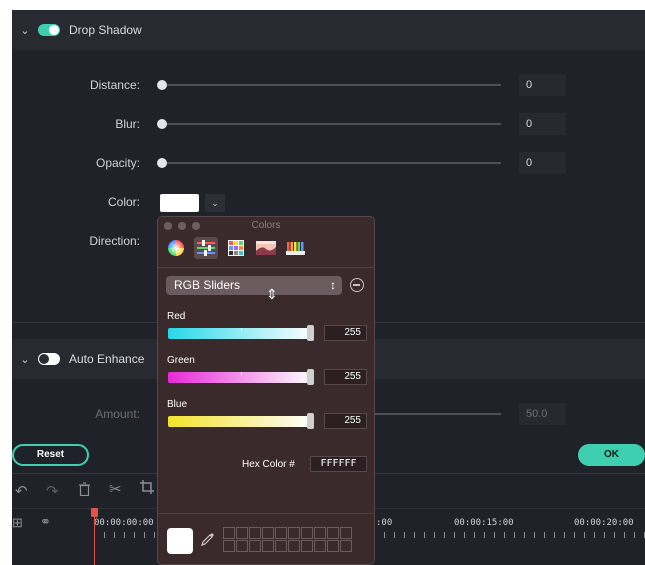 The image size is (645, 565). Describe the element at coordinates (268, 464) in the screenshot. I see `hex-color-label: Hex Color #` at that location.